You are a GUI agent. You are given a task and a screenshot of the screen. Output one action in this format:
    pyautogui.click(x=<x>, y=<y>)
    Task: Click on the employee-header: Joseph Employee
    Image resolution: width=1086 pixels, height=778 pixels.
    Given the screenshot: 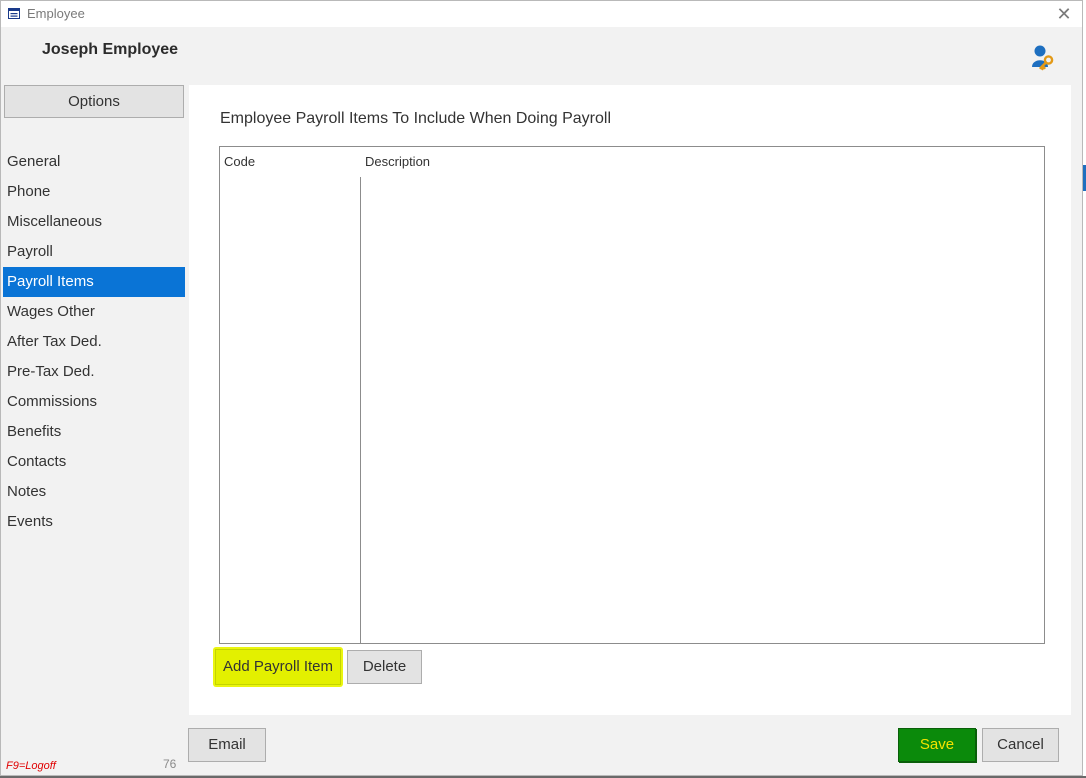 What is the action you would take?
    pyautogui.click(x=541, y=56)
    